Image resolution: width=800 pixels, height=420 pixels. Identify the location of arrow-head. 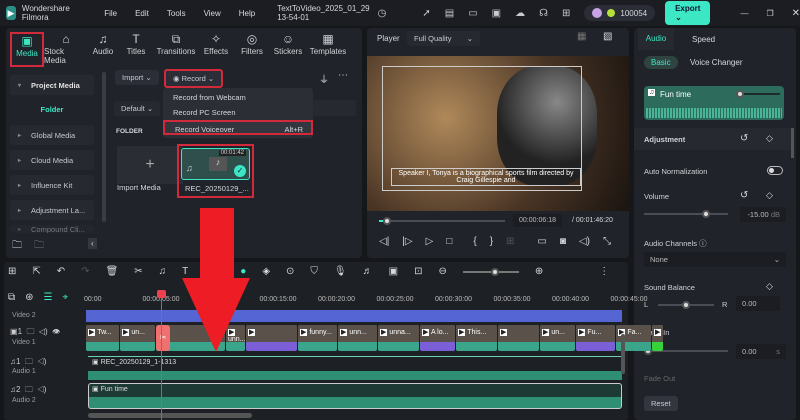
(216, 315).